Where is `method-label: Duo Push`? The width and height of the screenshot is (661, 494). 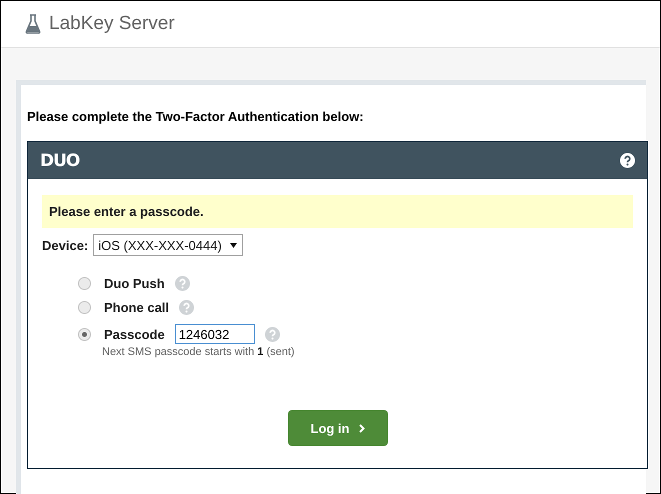 method-label: Duo Push is located at coordinates (134, 283).